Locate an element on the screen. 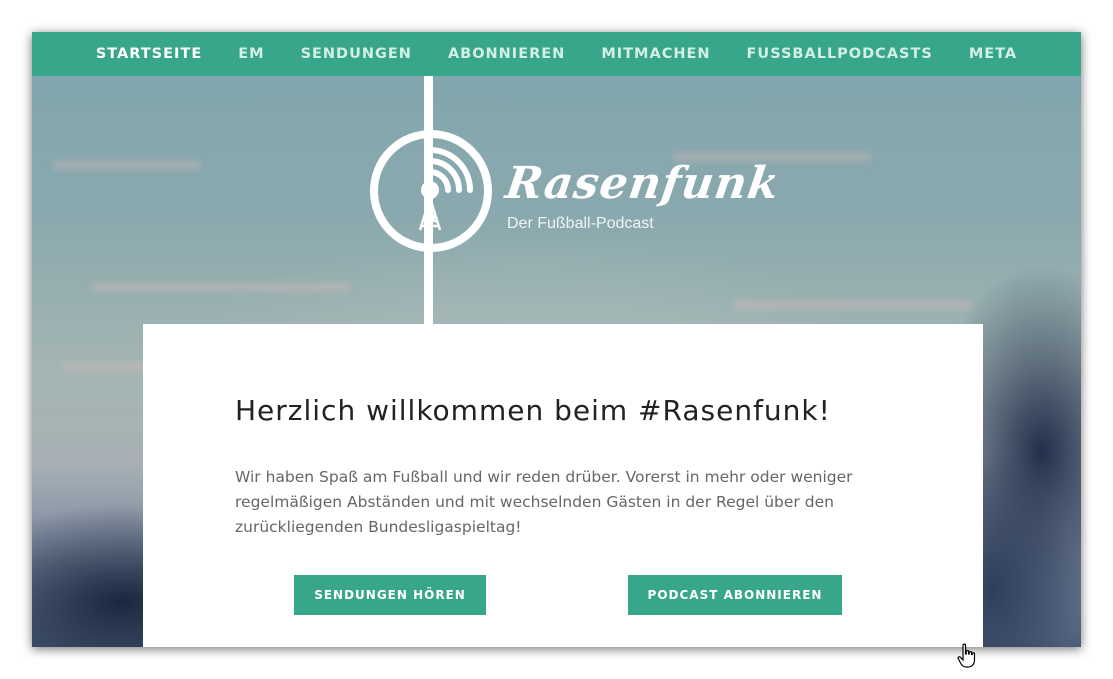 This screenshot has height=679, width=1113. listen-episodes-button: SENDUNGEN HÖREN is located at coordinates (390, 595).